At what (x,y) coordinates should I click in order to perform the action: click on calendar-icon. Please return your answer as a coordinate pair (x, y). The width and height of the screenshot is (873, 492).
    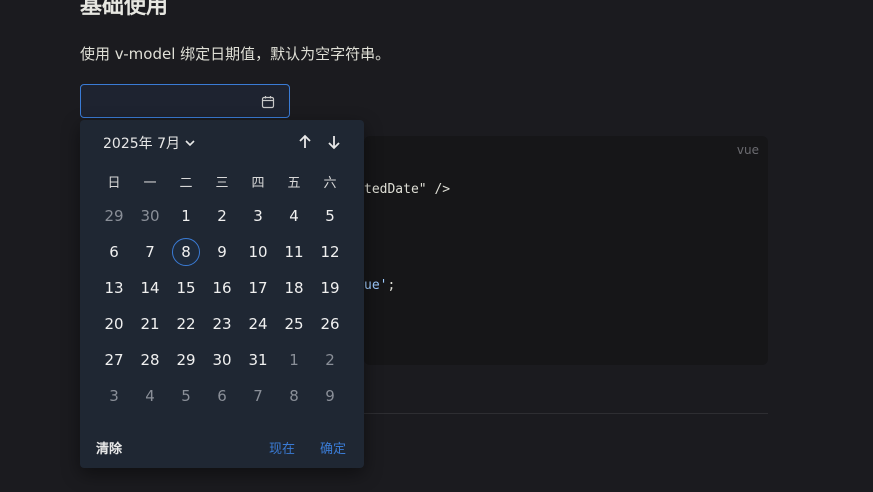
    Looking at the image, I should click on (268, 102).